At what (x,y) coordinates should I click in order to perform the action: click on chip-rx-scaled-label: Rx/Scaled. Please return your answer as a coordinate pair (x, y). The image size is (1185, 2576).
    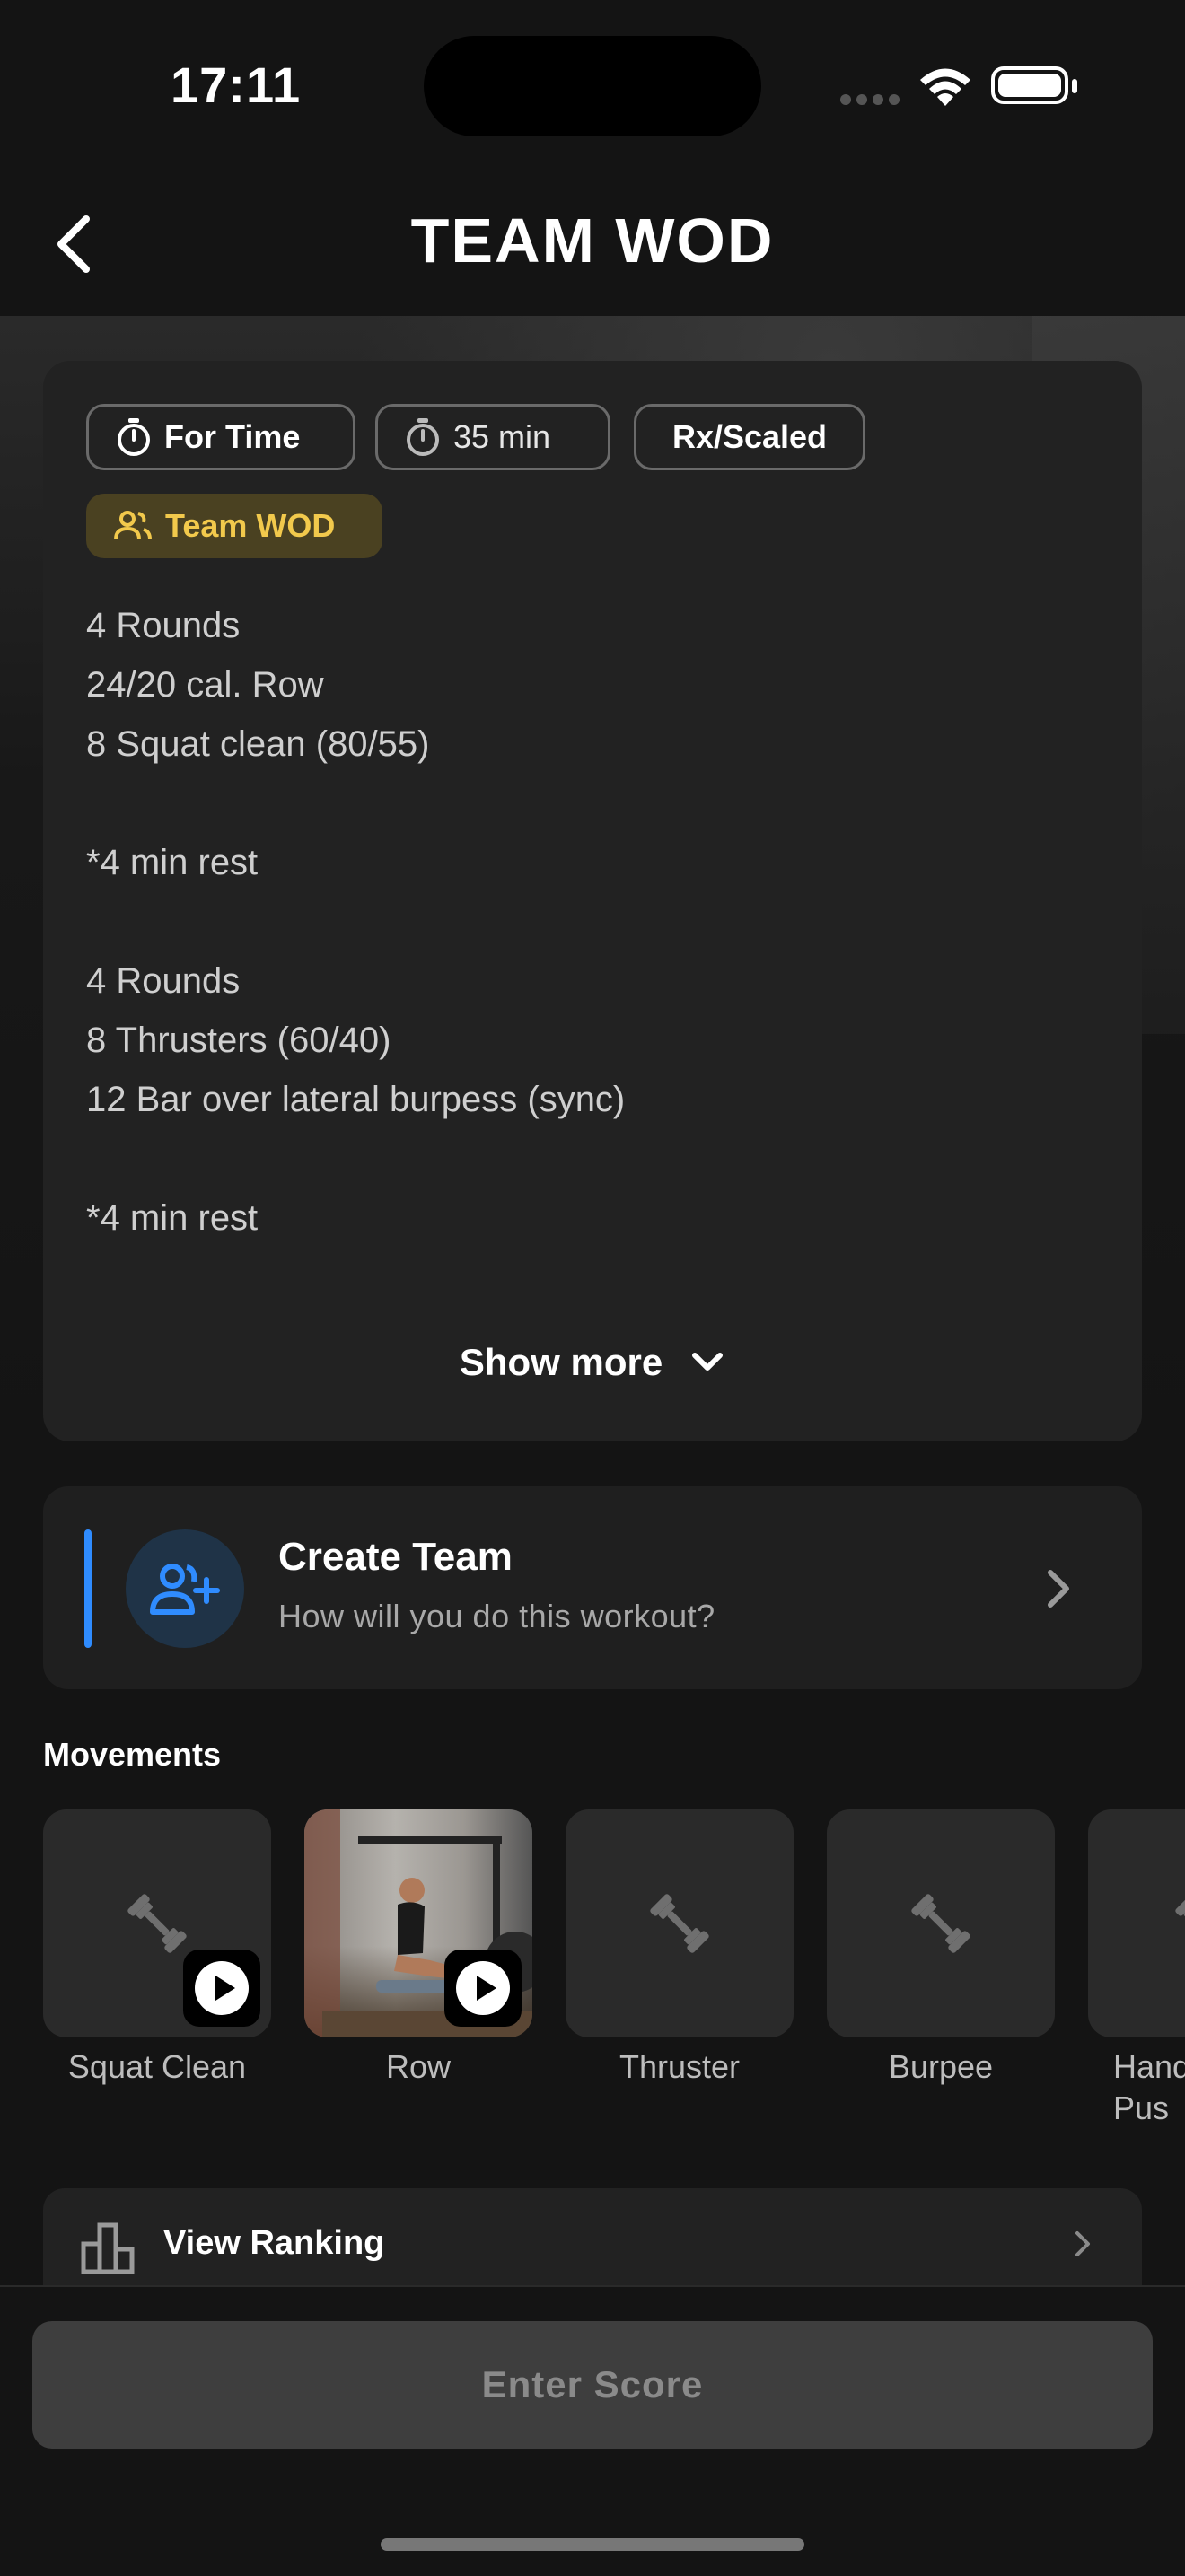
    Looking at the image, I should click on (750, 436).